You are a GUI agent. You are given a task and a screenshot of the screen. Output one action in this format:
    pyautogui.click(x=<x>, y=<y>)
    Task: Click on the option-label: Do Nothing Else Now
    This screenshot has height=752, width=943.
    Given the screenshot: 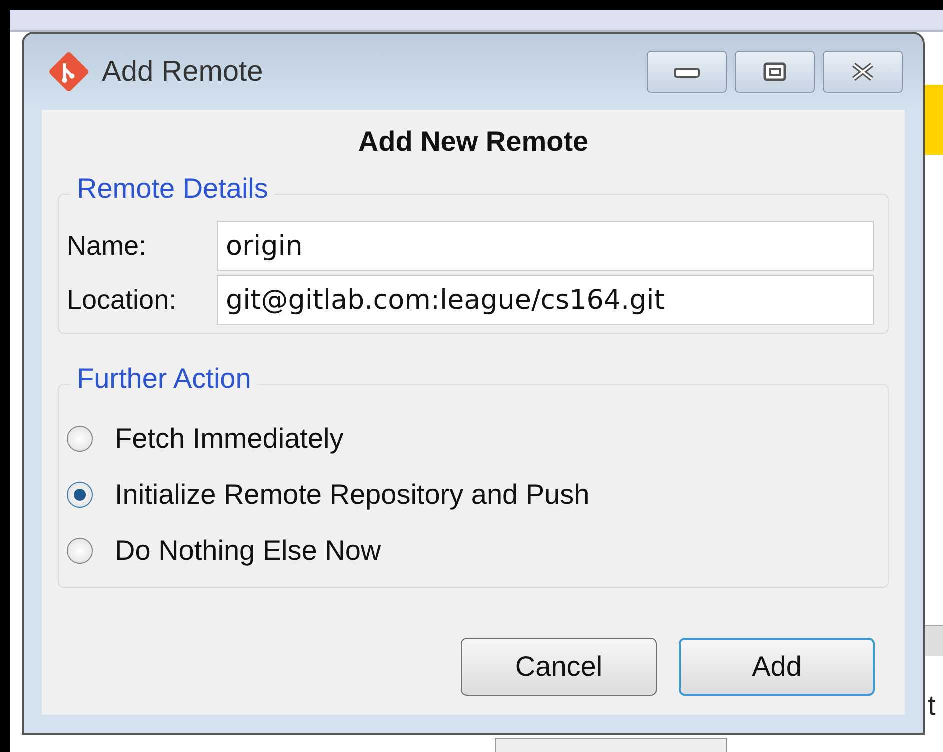 What is the action you would take?
    pyautogui.click(x=248, y=551)
    